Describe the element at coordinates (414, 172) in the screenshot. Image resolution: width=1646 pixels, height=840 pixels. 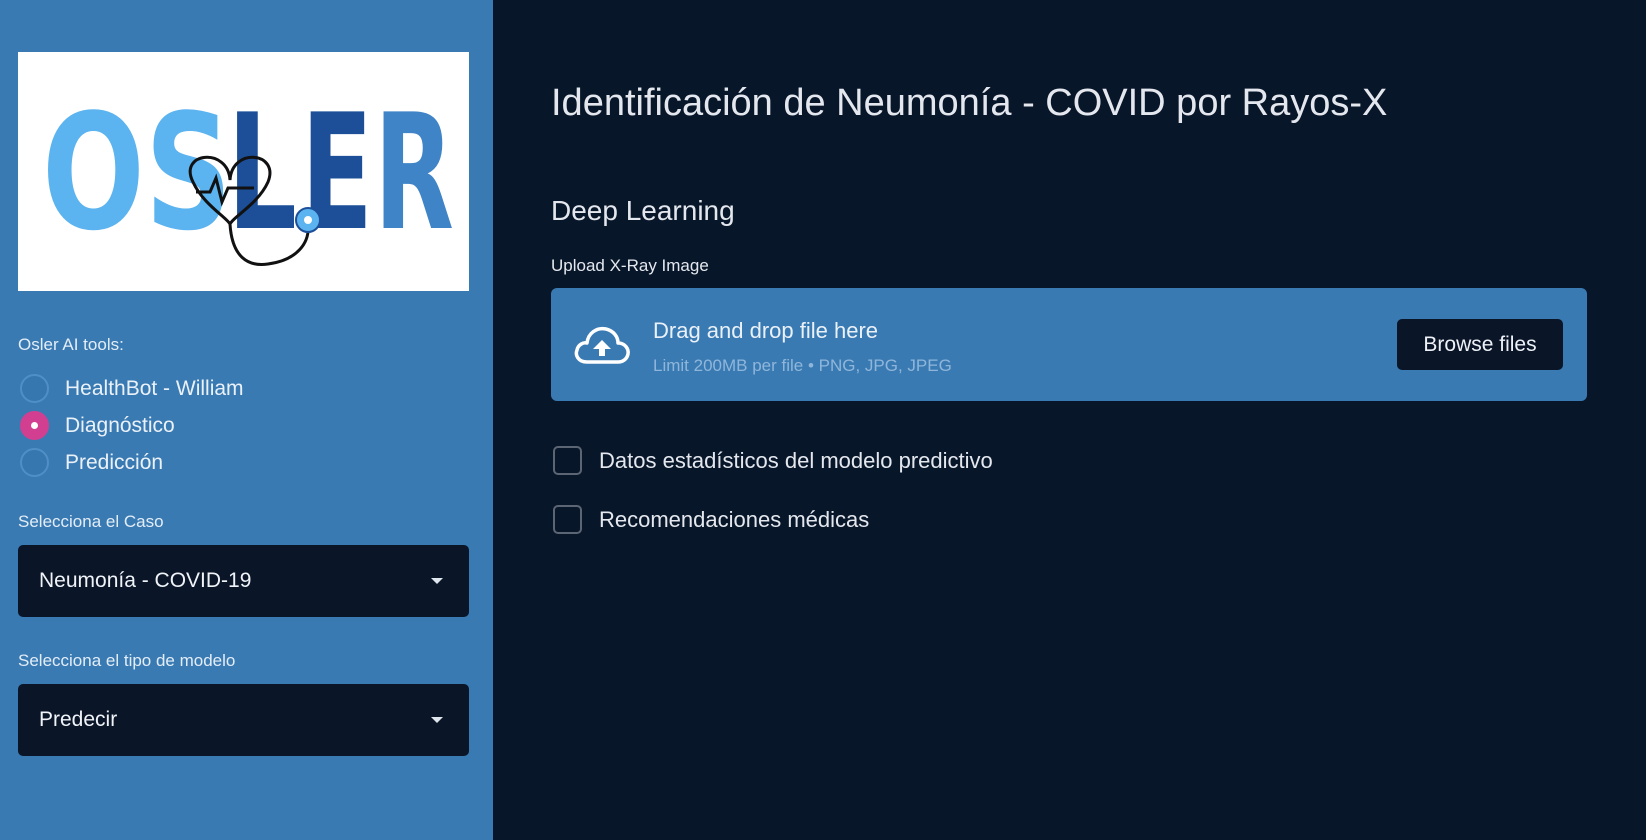
I see `svg-text: R` at that location.